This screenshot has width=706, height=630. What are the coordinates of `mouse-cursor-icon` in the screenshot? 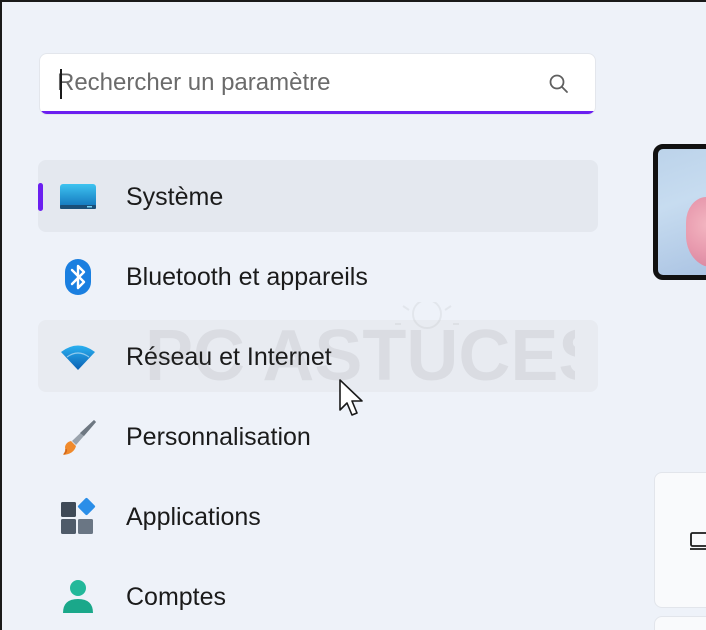 It's located at (351, 397).